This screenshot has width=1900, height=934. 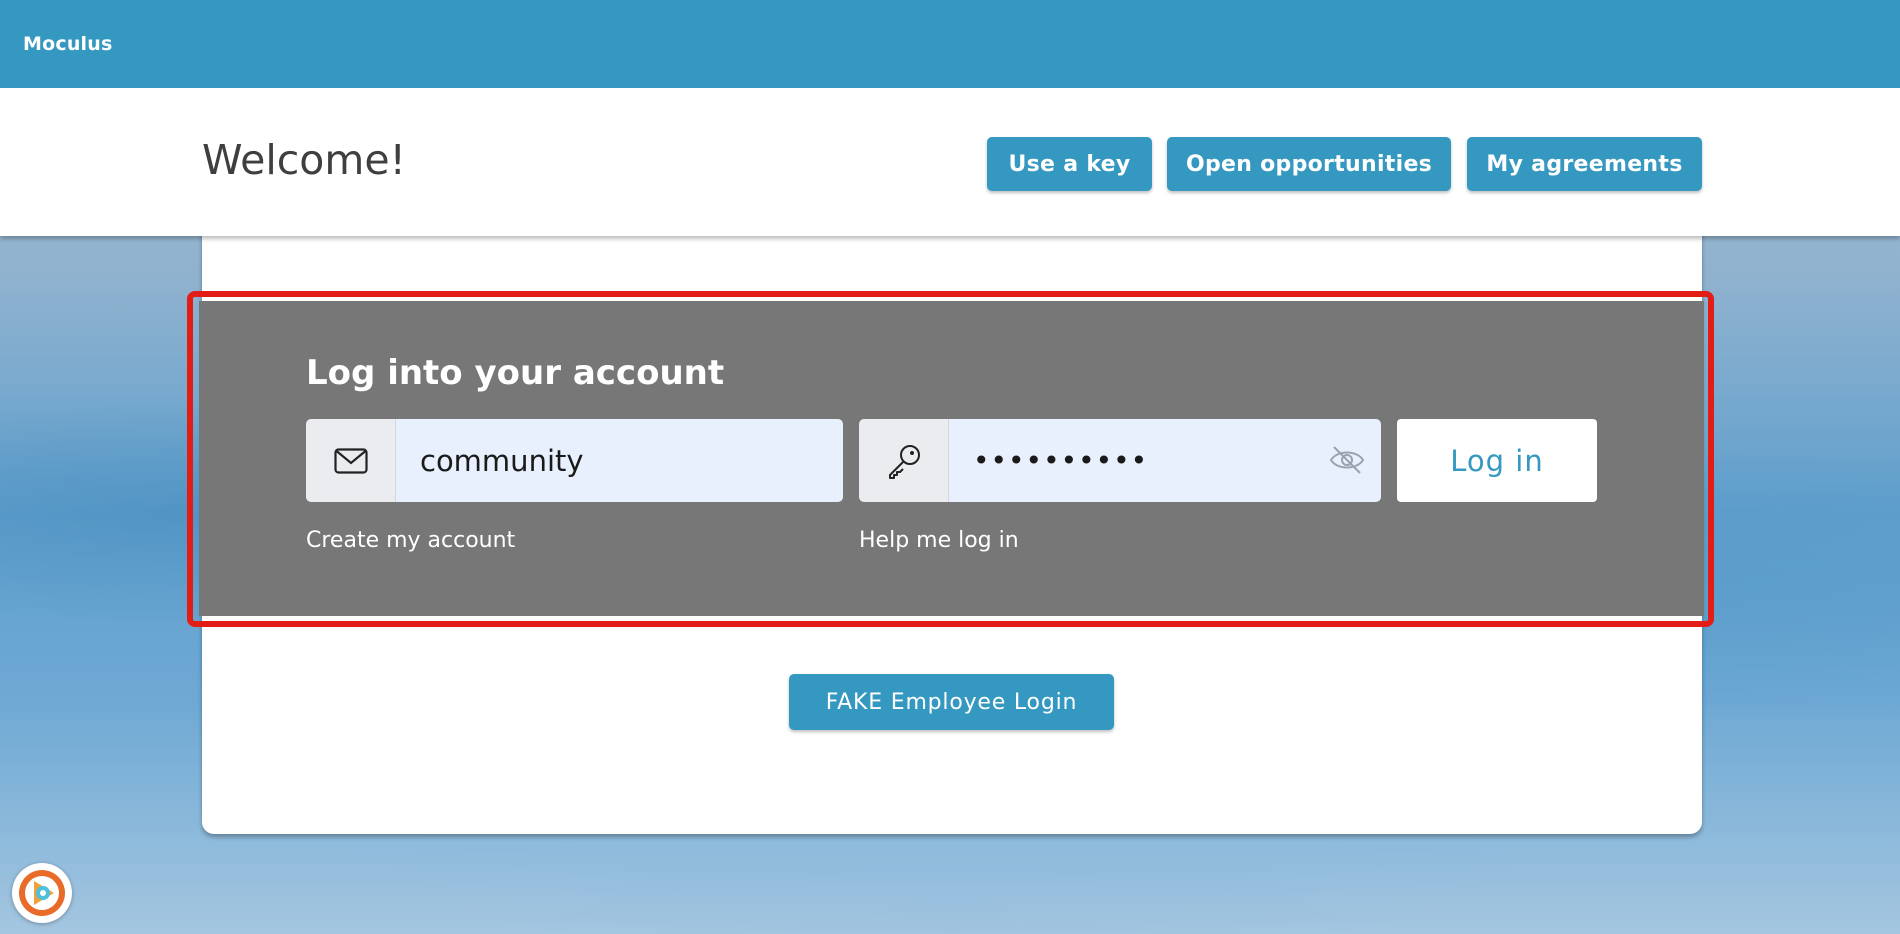 I want to click on page-title: Welcome!, so click(x=304, y=160).